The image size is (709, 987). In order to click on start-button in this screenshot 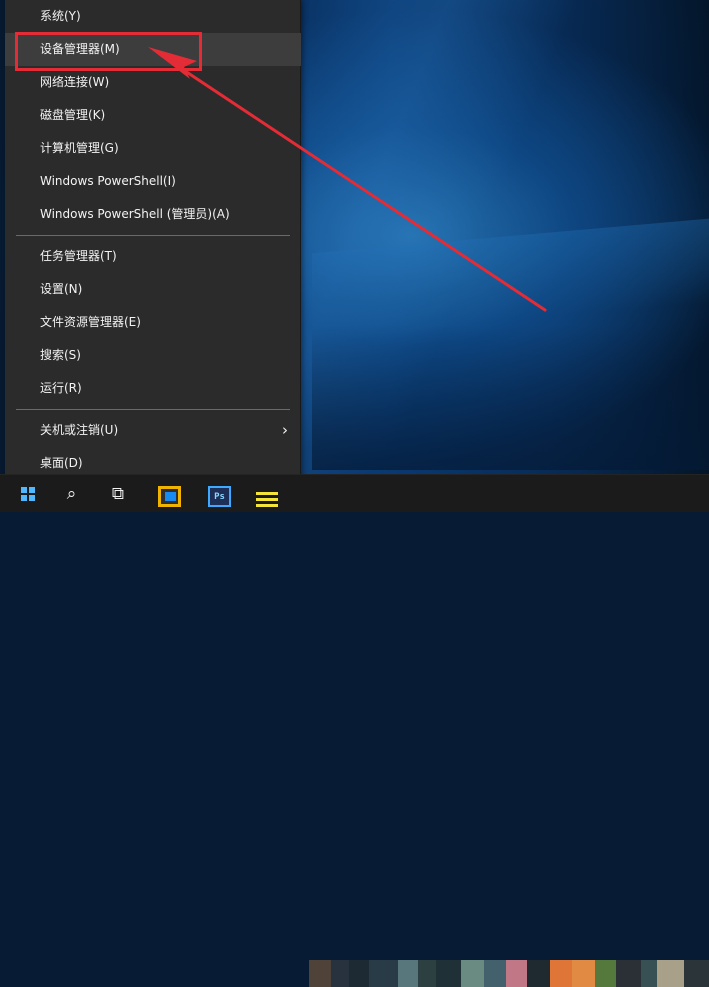, I will do `click(27, 494)`.